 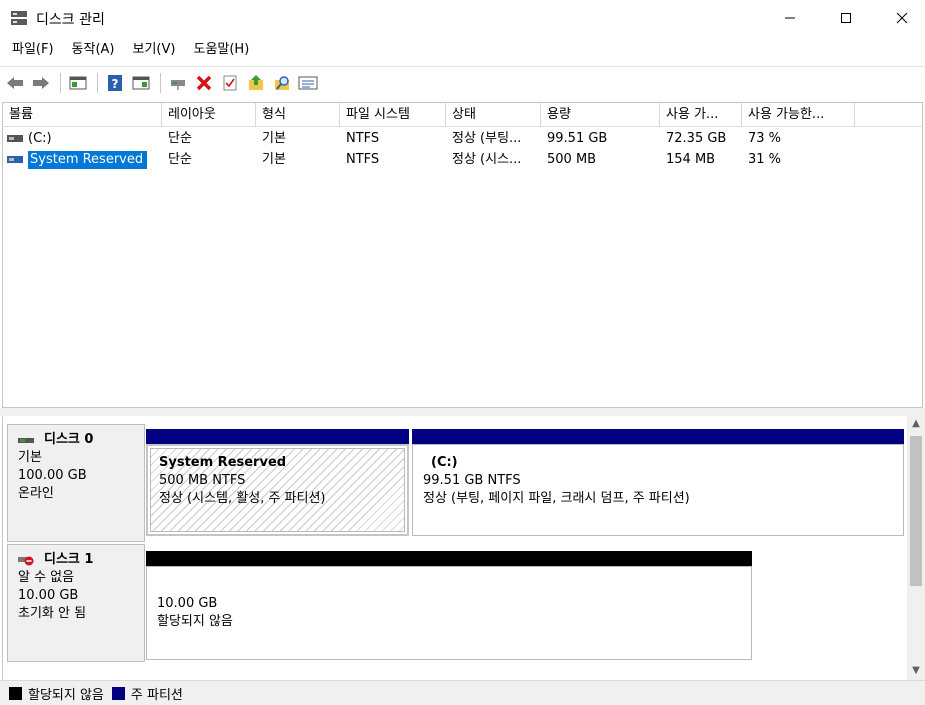 What do you see at coordinates (393, 115) in the screenshot?
I see `column-filesystem: 파일 시스템` at bounding box center [393, 115].